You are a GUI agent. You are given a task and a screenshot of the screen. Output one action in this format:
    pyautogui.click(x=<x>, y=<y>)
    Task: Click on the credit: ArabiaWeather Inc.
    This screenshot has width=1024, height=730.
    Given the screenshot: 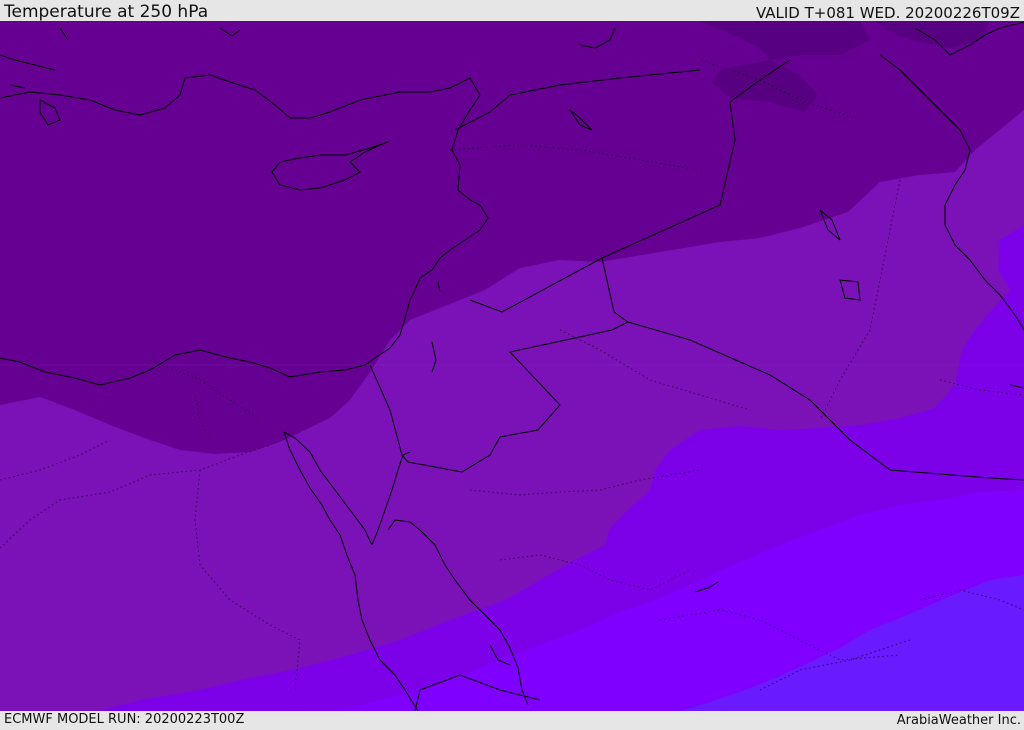 What is the action you would take?
    pyautogui.click(x=958, y=720)
    